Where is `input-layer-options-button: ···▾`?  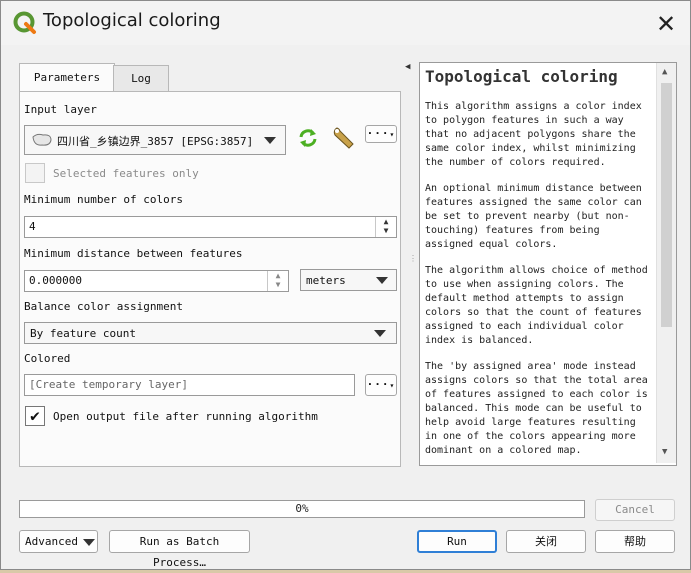
input-layer-options-button: ···▾ is located at coordinates (381, 134).